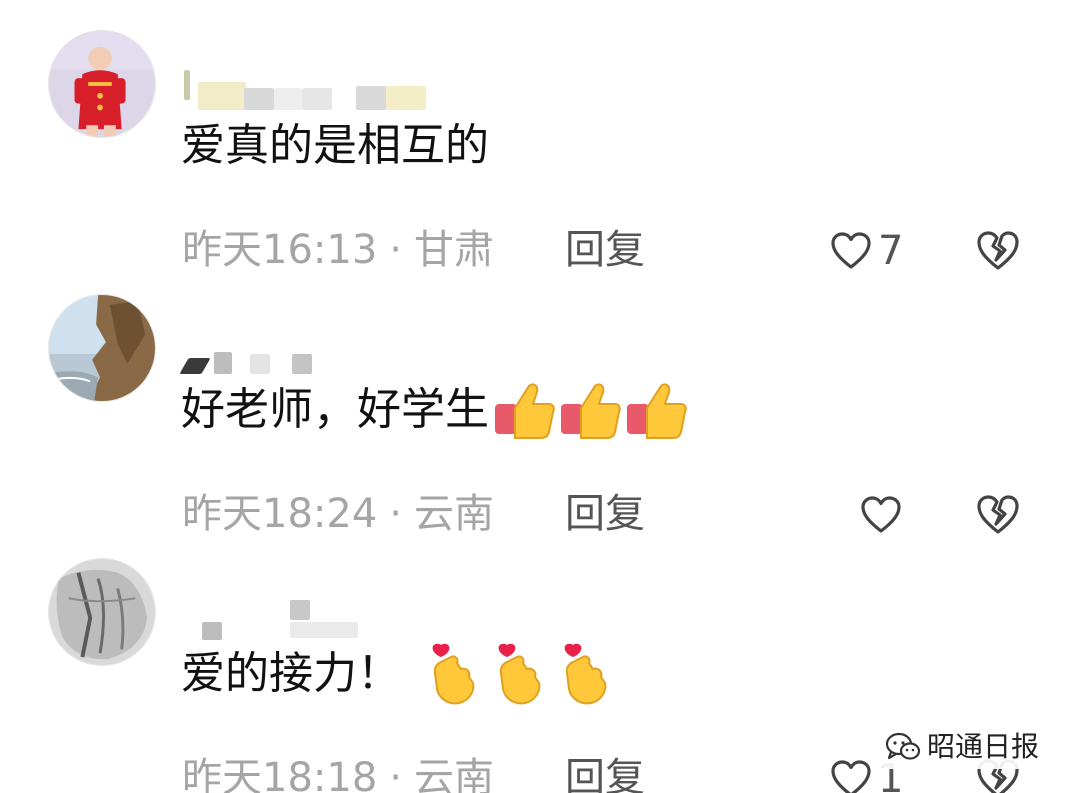 This screenshot has width=1079, height=793. Describe the element at coordinates (982, 746) in the screenshot. I see `watermark-label: 昭通日报` at that location.